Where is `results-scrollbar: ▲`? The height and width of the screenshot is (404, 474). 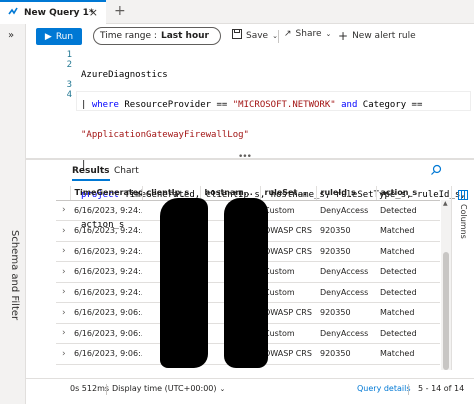
results-scrollbar: ▲ is located at coordinates (446, 285).